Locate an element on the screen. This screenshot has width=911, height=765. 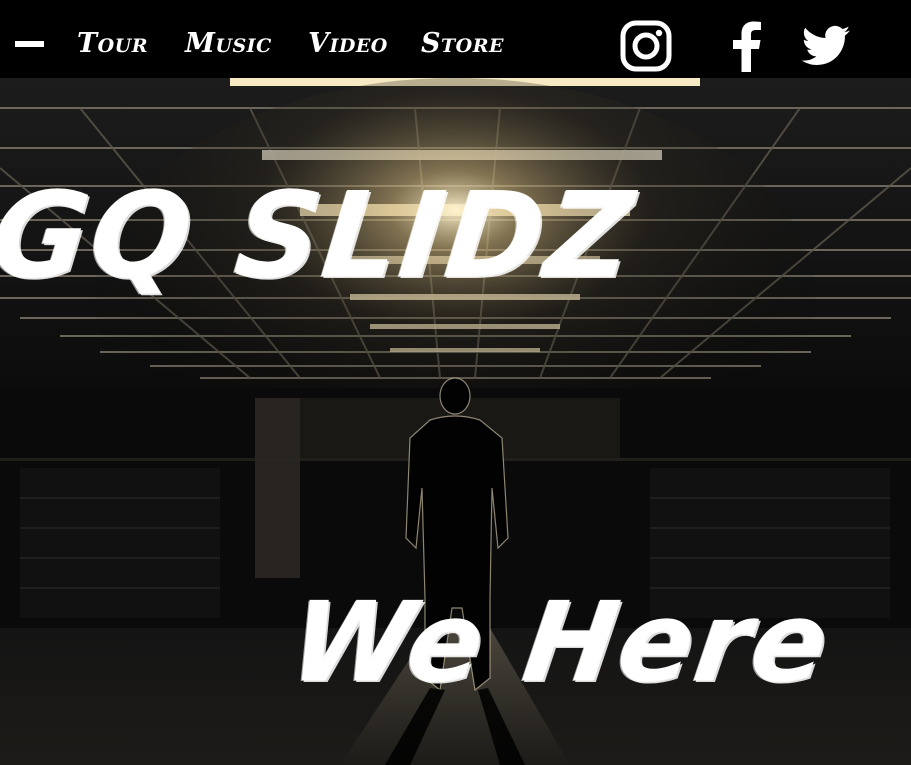
nav-link-video: Video is located at coordinates (348, 44).